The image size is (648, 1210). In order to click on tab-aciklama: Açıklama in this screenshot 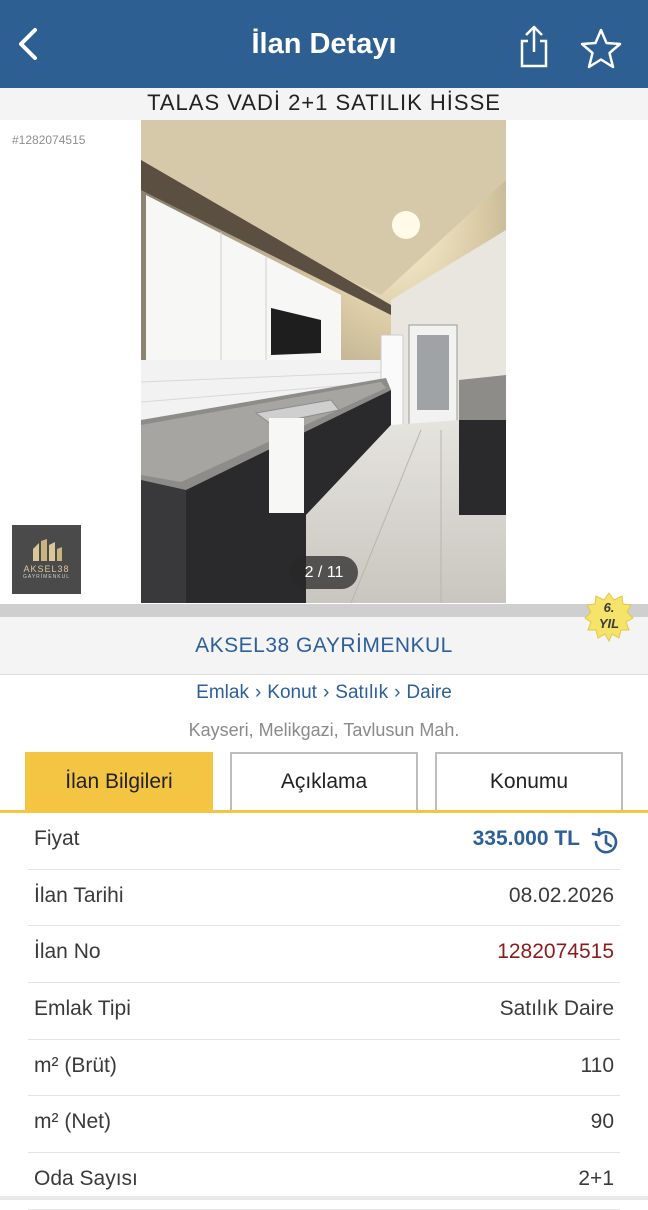, I will do `click(324, 781)`.